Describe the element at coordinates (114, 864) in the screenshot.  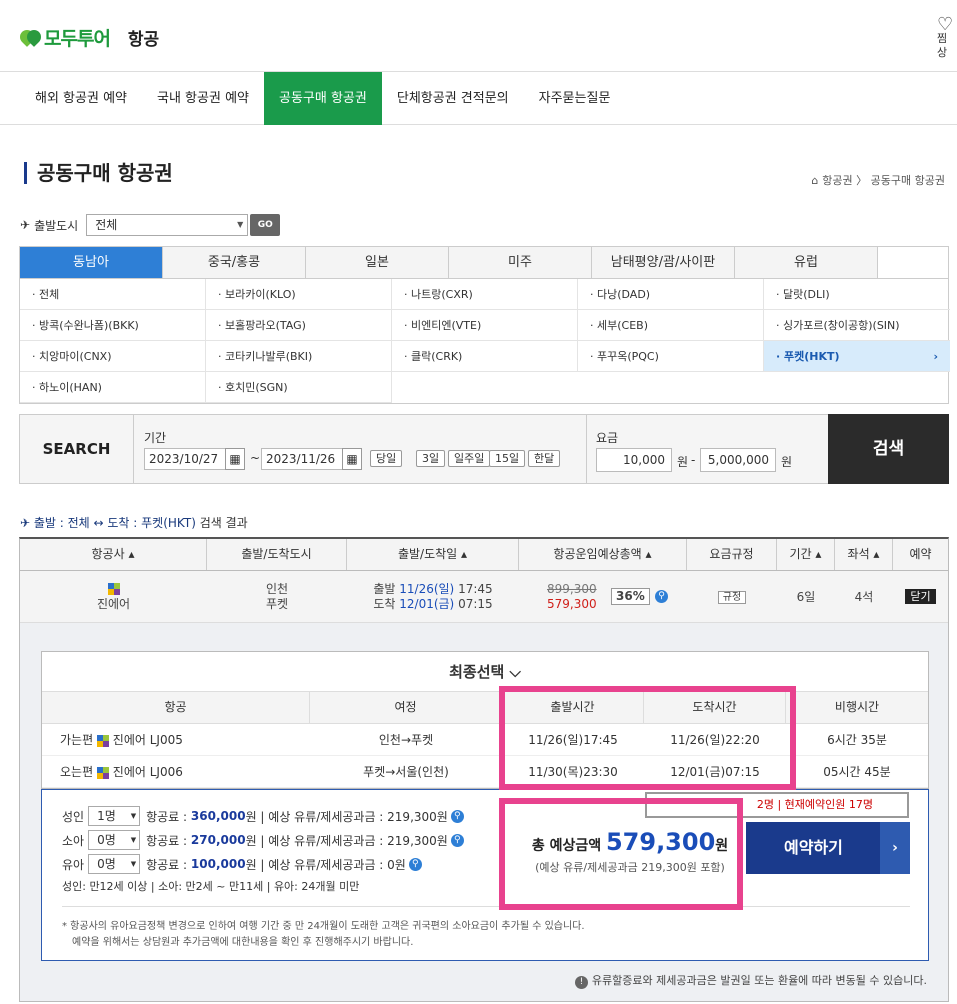
I see `infant-count-select: 0명` at that location.